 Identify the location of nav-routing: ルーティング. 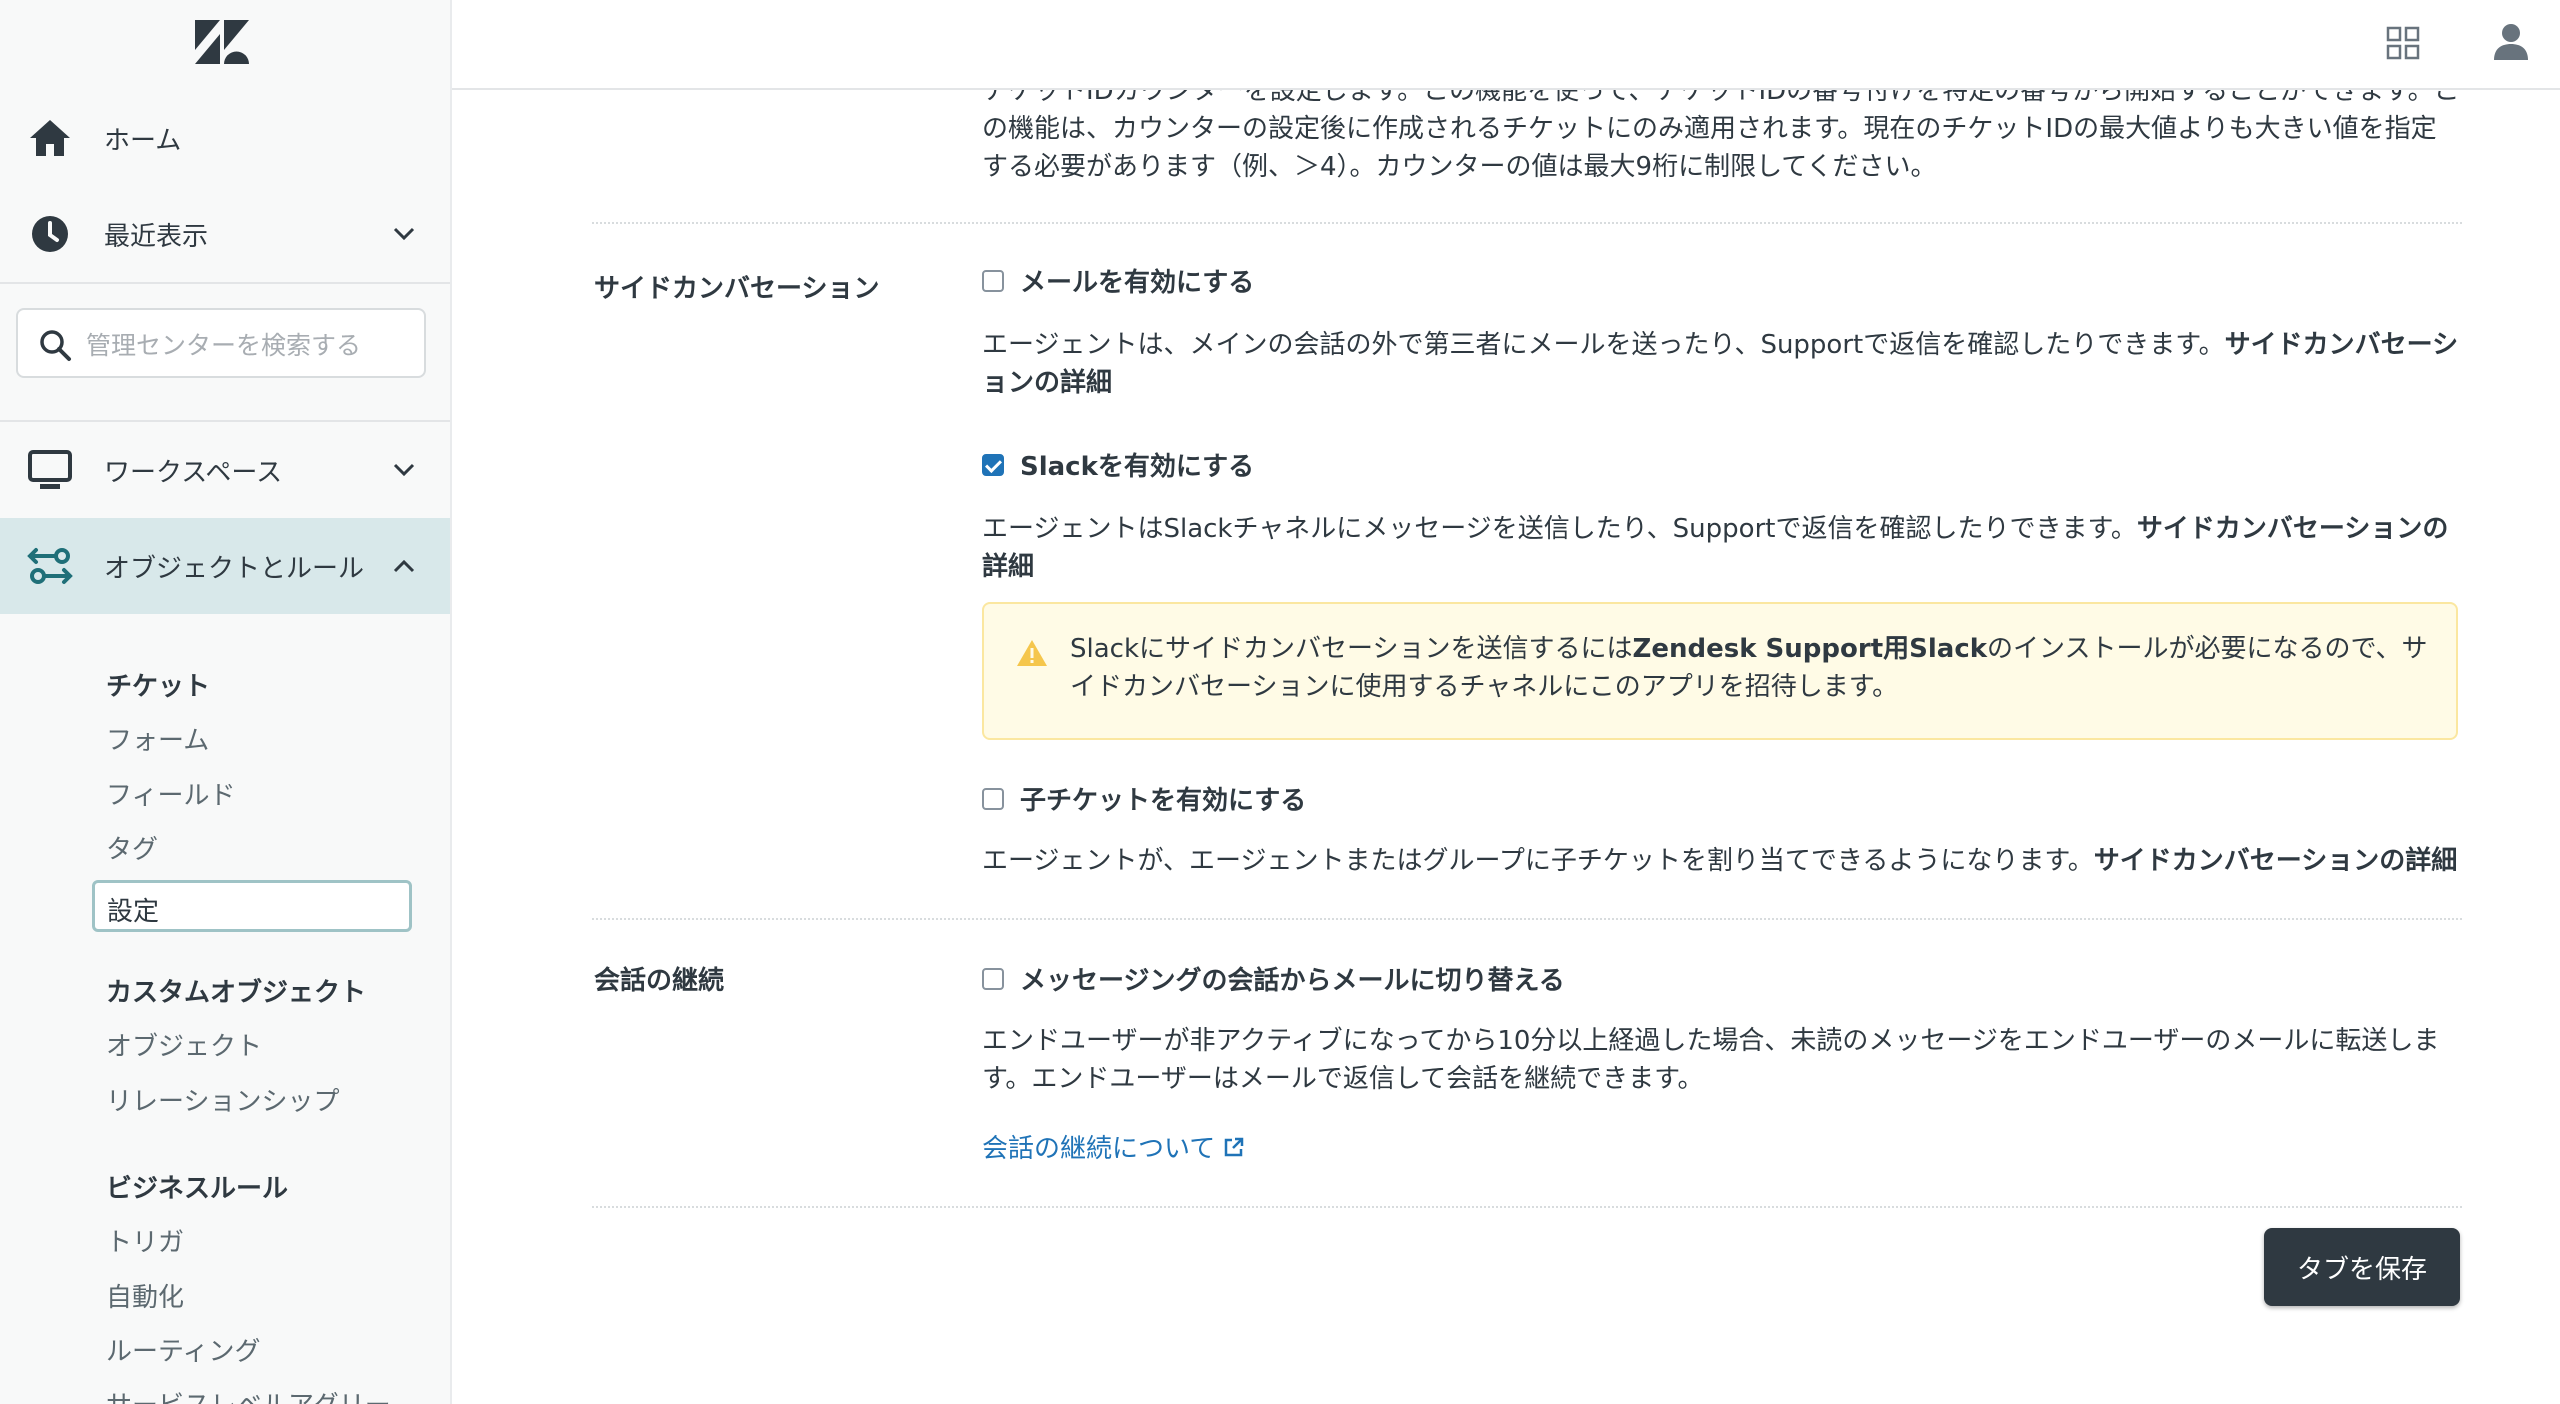
(183, 1349).